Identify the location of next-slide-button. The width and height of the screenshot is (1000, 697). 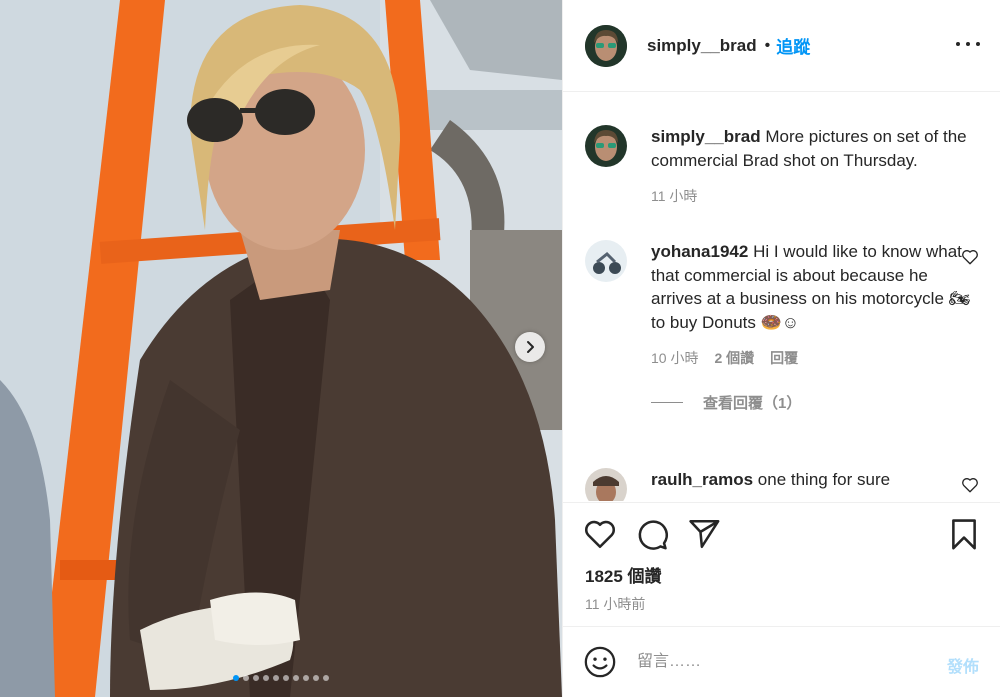
(530, 347).